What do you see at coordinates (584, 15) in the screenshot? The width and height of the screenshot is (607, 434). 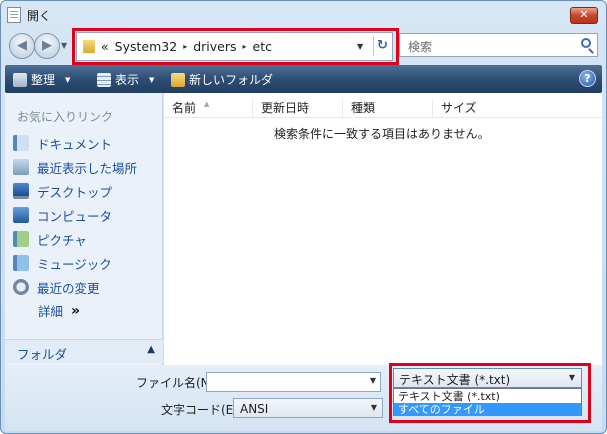 I see `close-button: ✕` at bounding box center [584, 15].